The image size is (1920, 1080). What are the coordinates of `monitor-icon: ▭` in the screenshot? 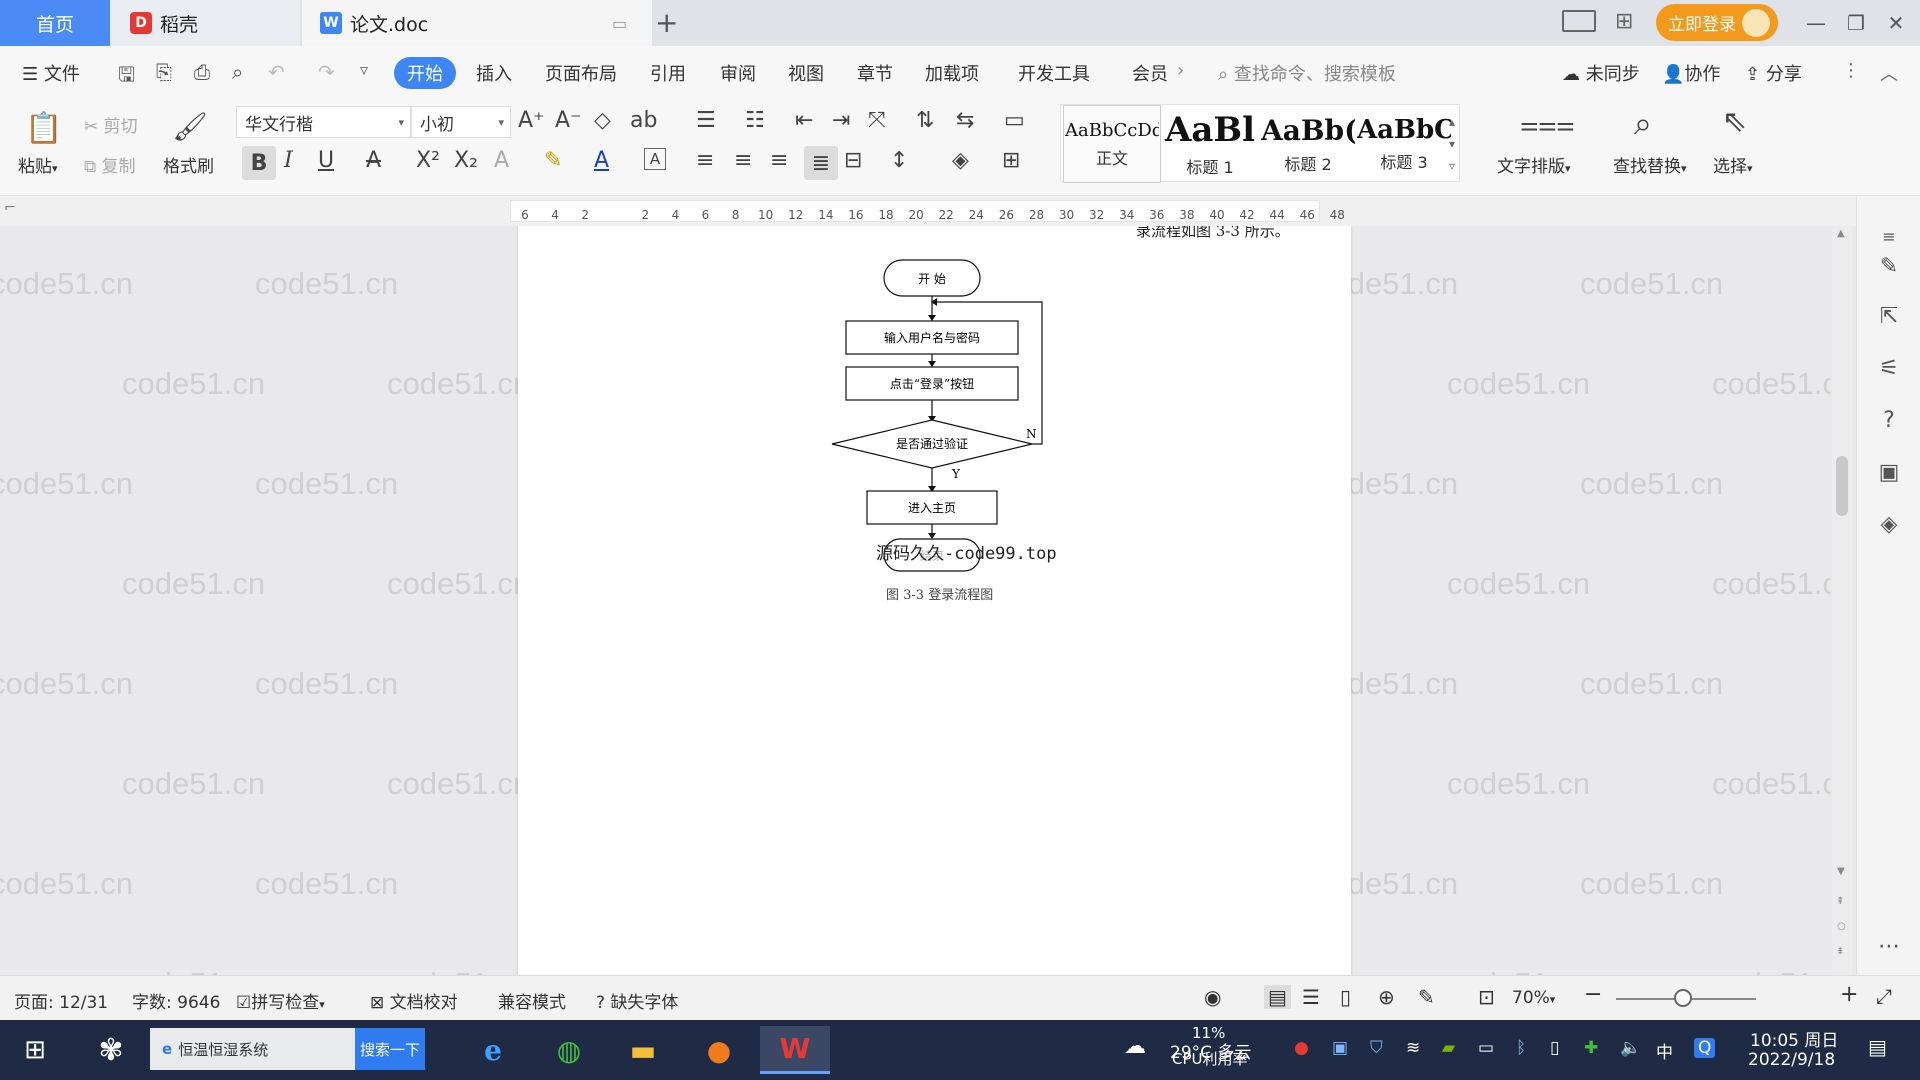 It's located at (619, 23).